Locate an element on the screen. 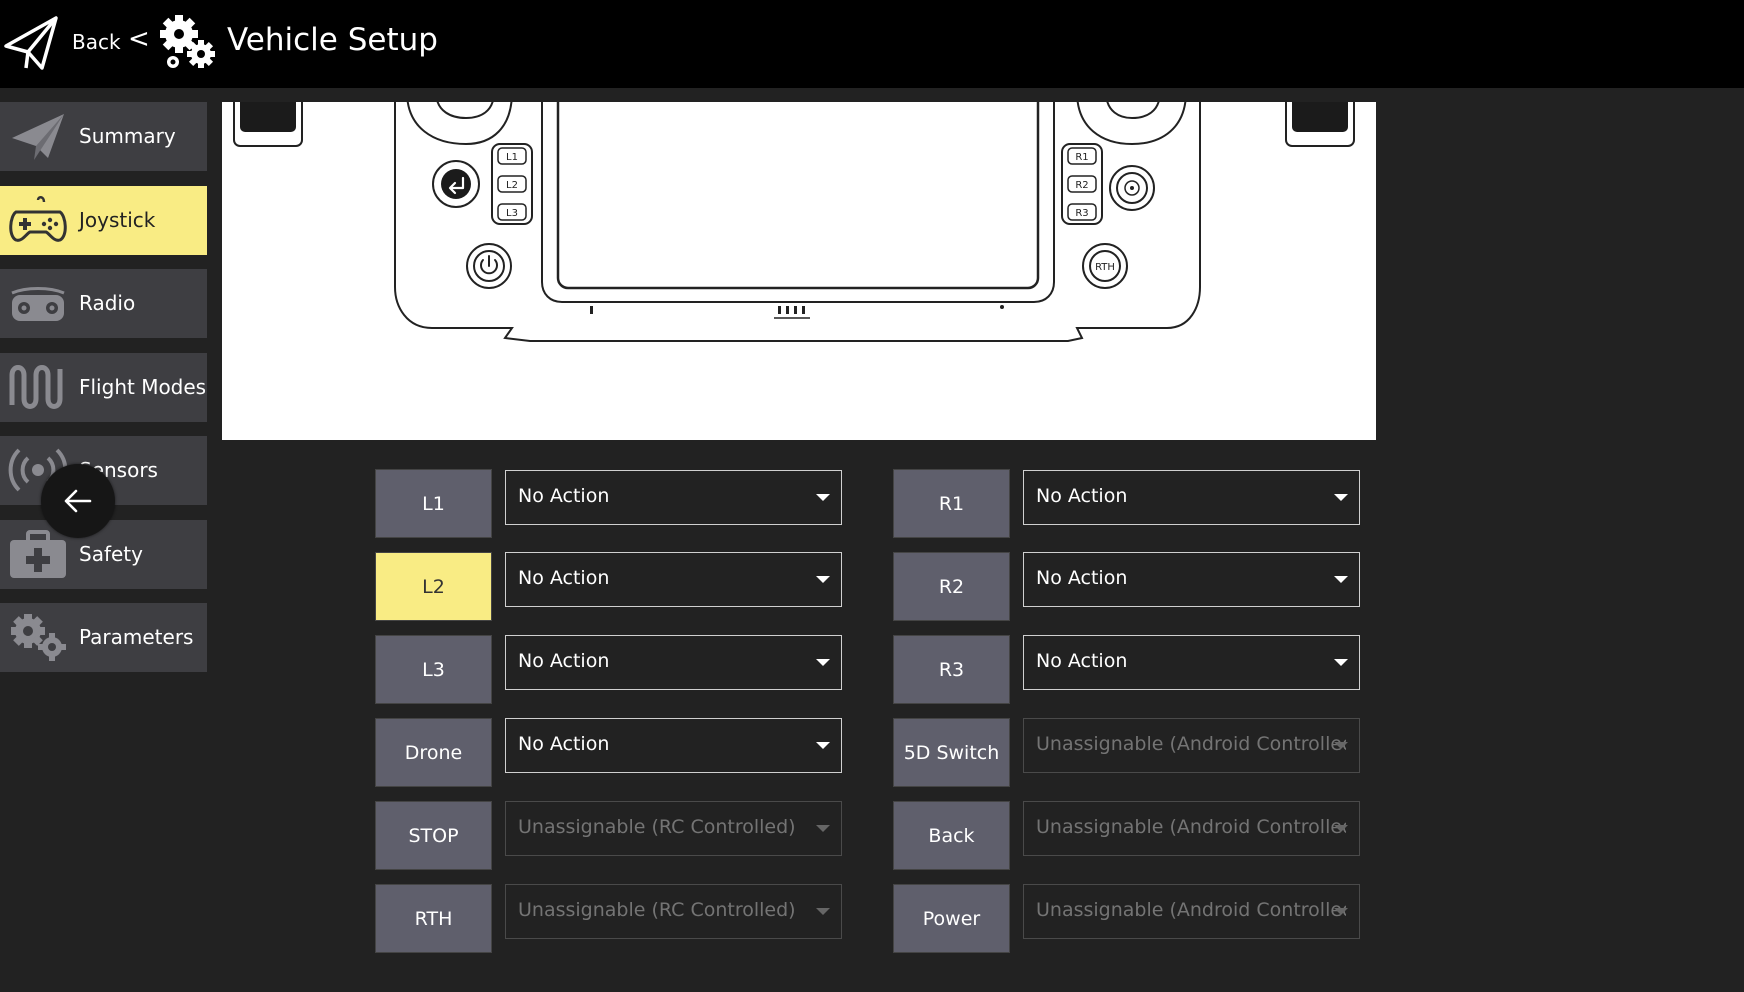 This screenshot has width=1744, height=992. sidebar-item-label: Summary is located at coordinates (127, 136).